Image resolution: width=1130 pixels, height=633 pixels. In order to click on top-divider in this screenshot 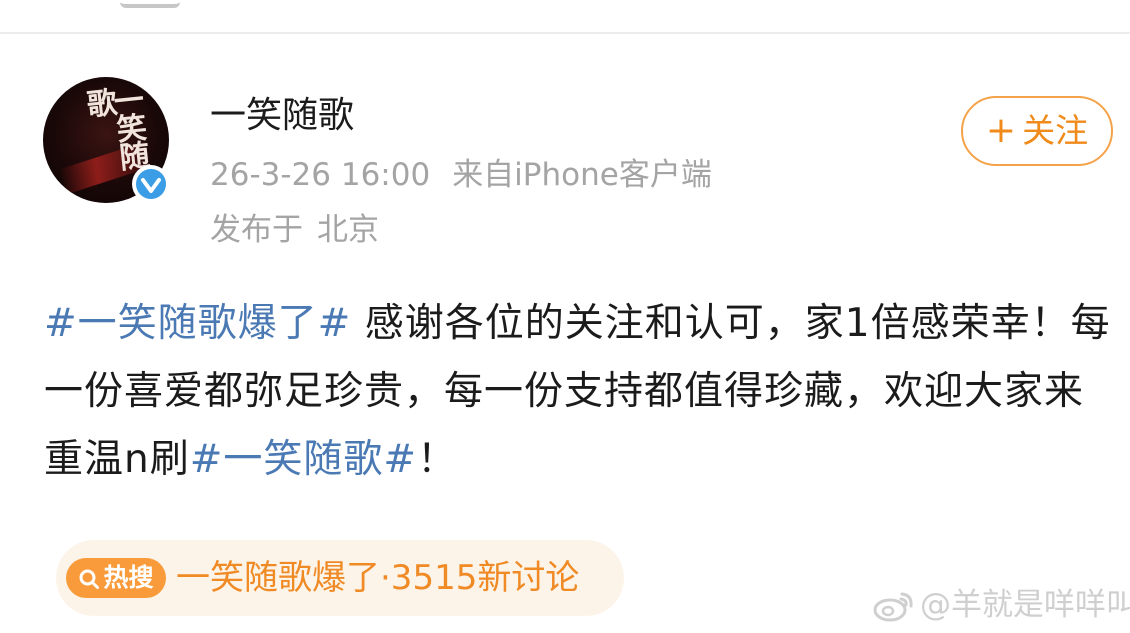, I will do `click(565, 33)`.